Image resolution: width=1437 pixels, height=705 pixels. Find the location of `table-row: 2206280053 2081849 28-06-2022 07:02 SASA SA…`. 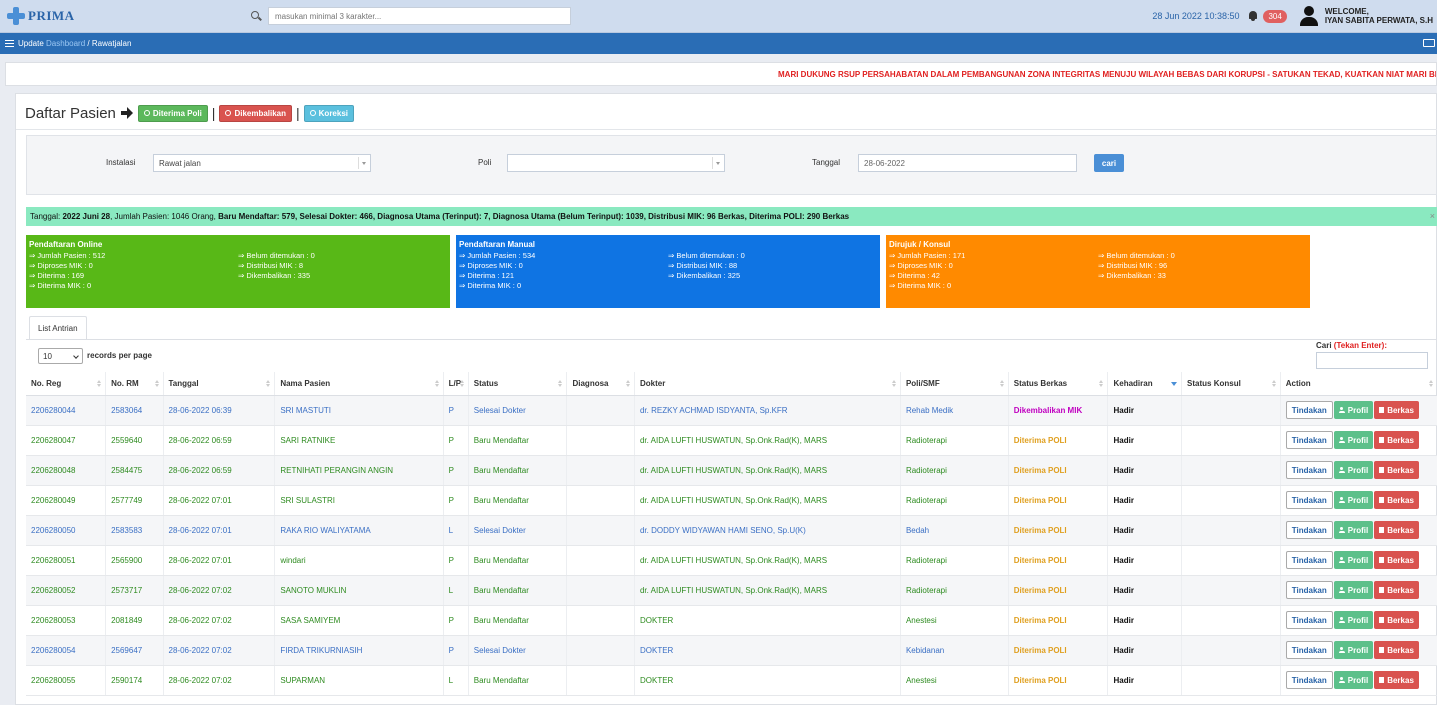

table-row: 2206280053 2081849 28-06-2022 07:02 SASA SA… is located at coordinates (731, 620).